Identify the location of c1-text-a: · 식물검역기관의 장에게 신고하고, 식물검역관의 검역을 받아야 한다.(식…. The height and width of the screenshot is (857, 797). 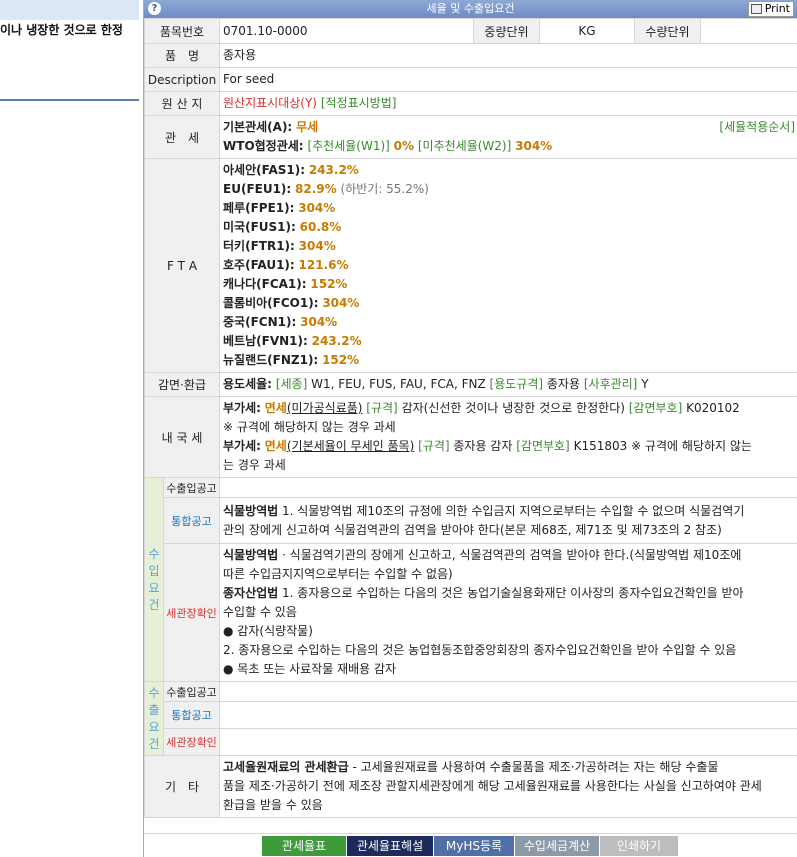
(512, 555).